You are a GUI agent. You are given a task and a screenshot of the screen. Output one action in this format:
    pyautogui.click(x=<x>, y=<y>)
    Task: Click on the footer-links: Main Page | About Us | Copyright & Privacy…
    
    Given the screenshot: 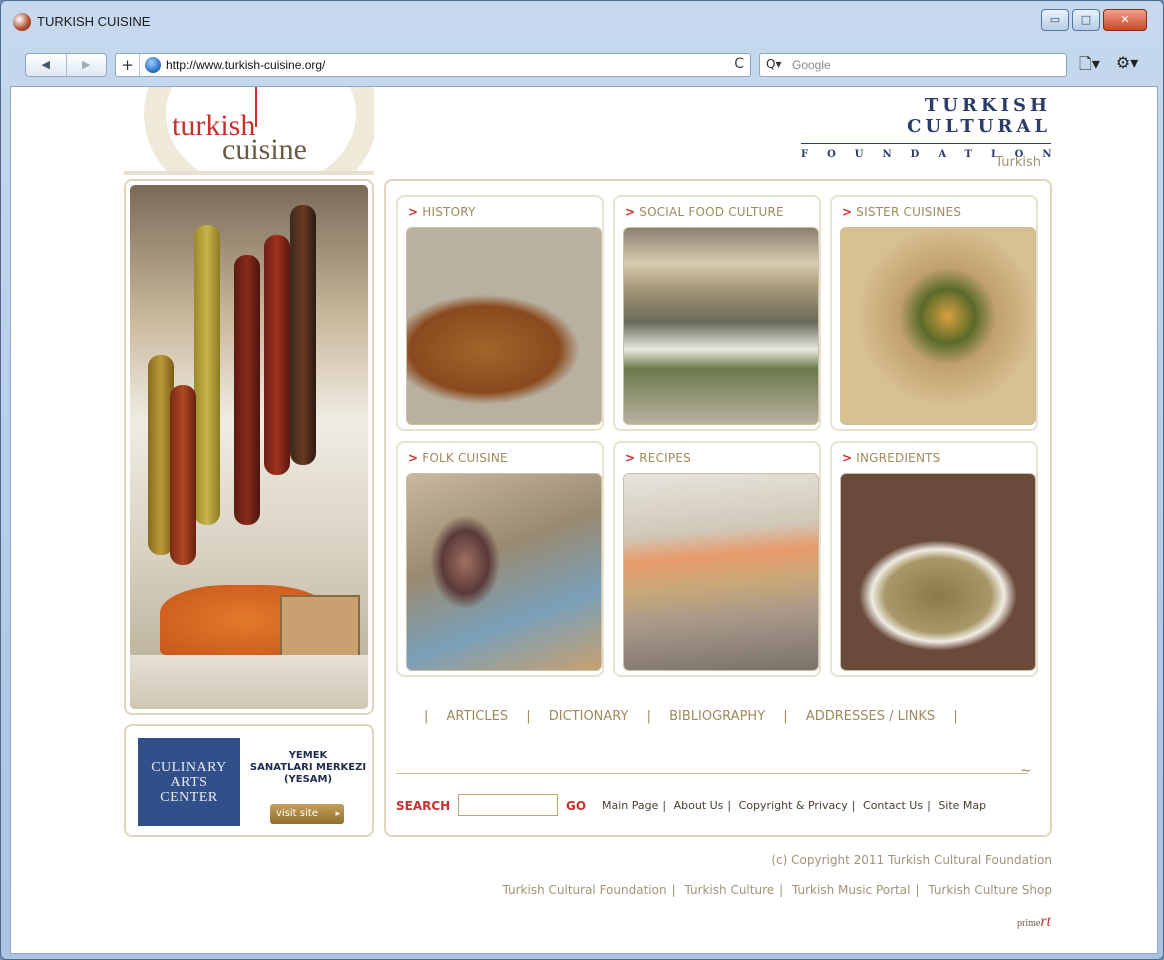 What is the action you would take?
    pyautogui.click(x=794, y=805)
    